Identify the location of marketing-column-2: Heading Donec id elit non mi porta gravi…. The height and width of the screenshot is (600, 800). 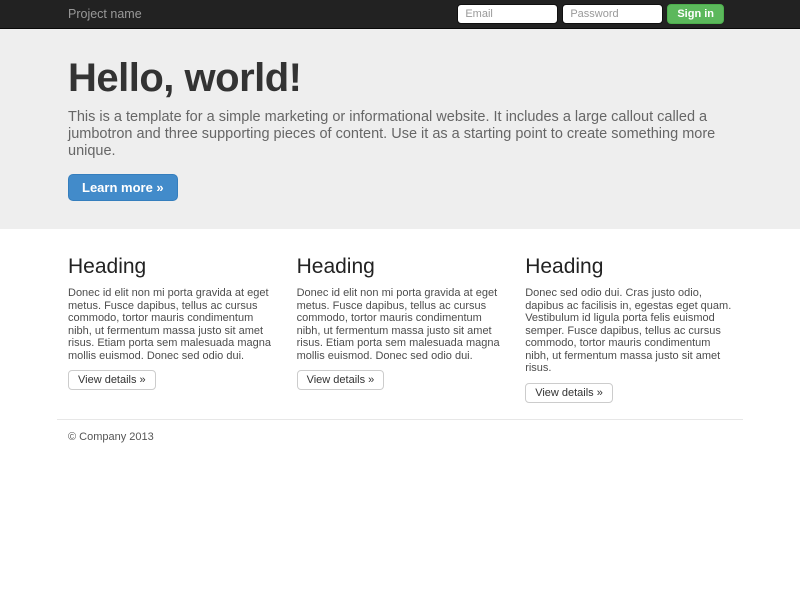
(400, 329).